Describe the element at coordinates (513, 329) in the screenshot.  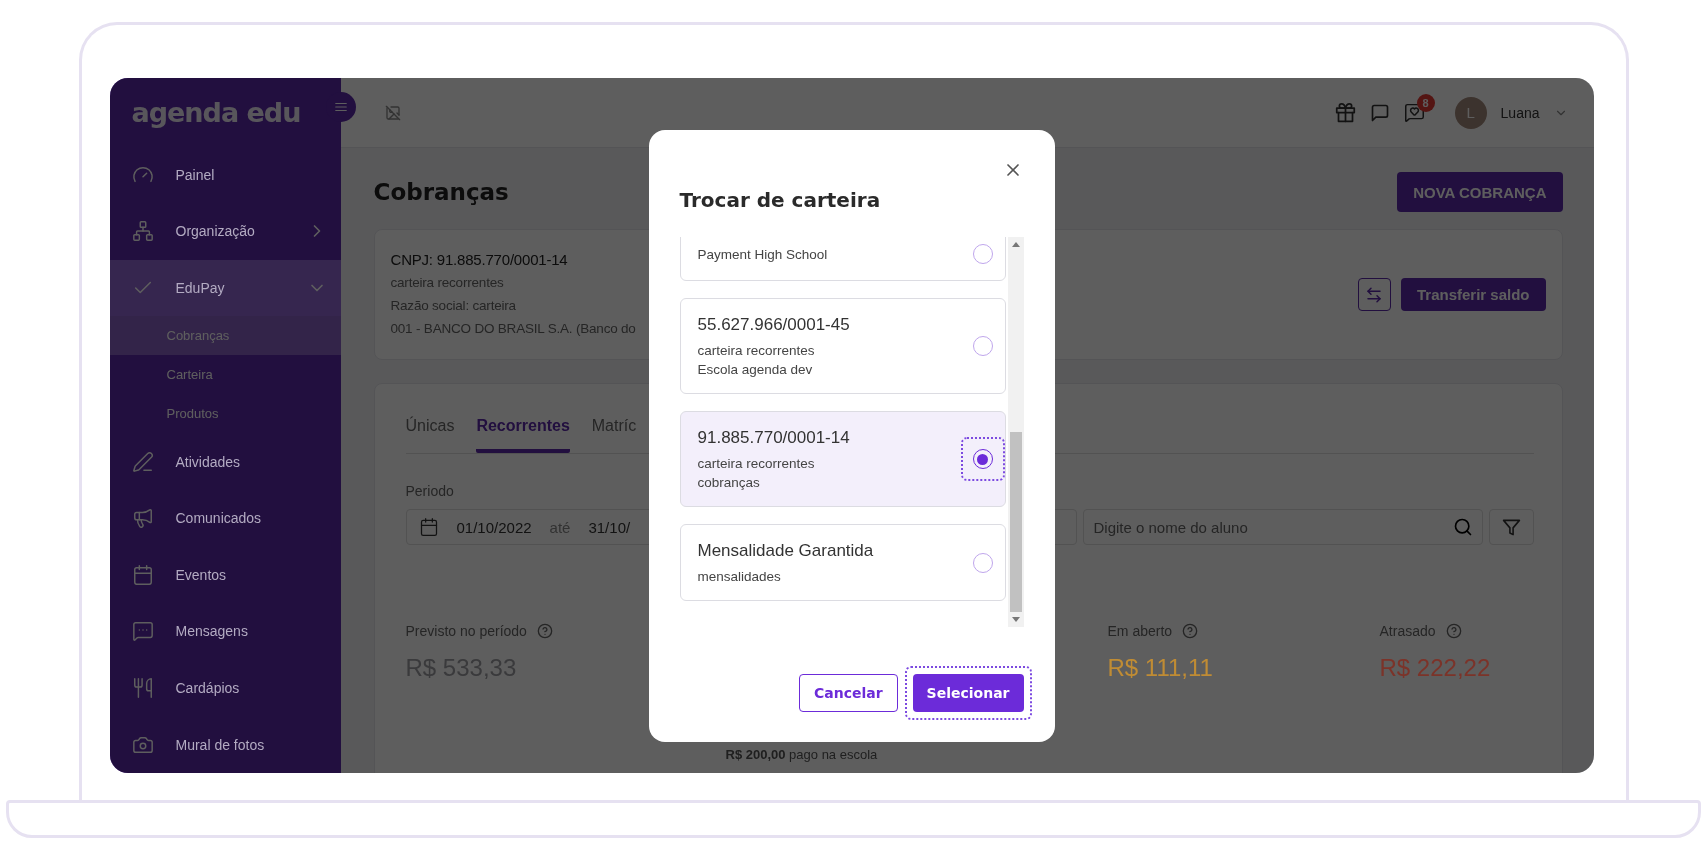
I see `wallet-detail: 001 - BANCO DO BRASIL S.A. (Banco do` at that location.